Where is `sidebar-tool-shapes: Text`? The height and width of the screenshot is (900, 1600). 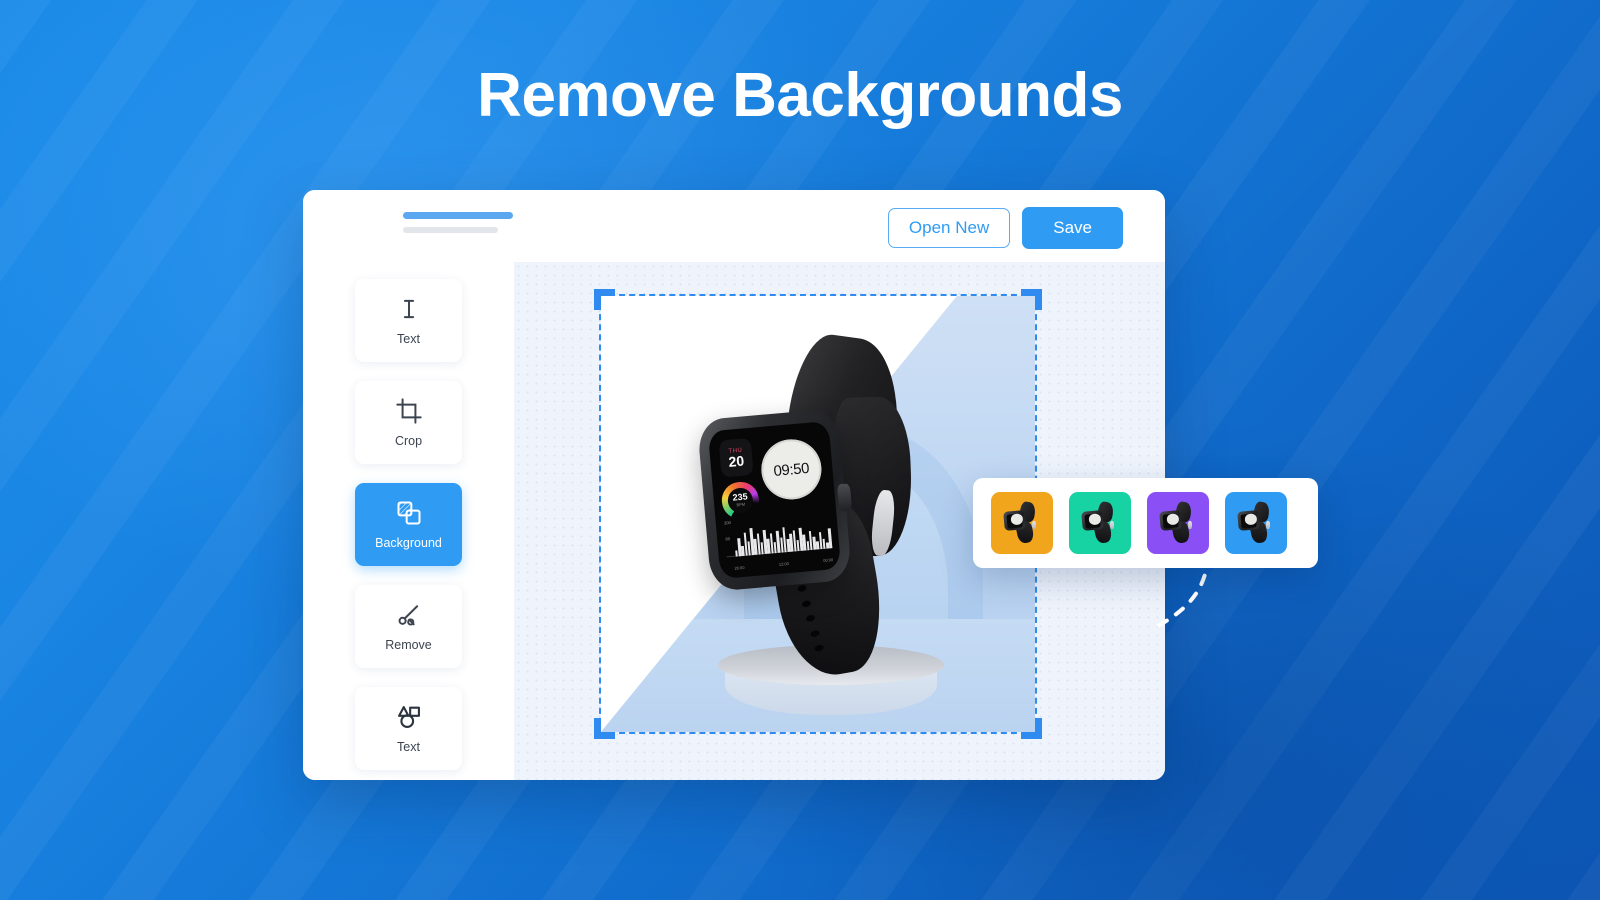 sidebar-tool-shapes: Text is located at coordinates (408, 728).